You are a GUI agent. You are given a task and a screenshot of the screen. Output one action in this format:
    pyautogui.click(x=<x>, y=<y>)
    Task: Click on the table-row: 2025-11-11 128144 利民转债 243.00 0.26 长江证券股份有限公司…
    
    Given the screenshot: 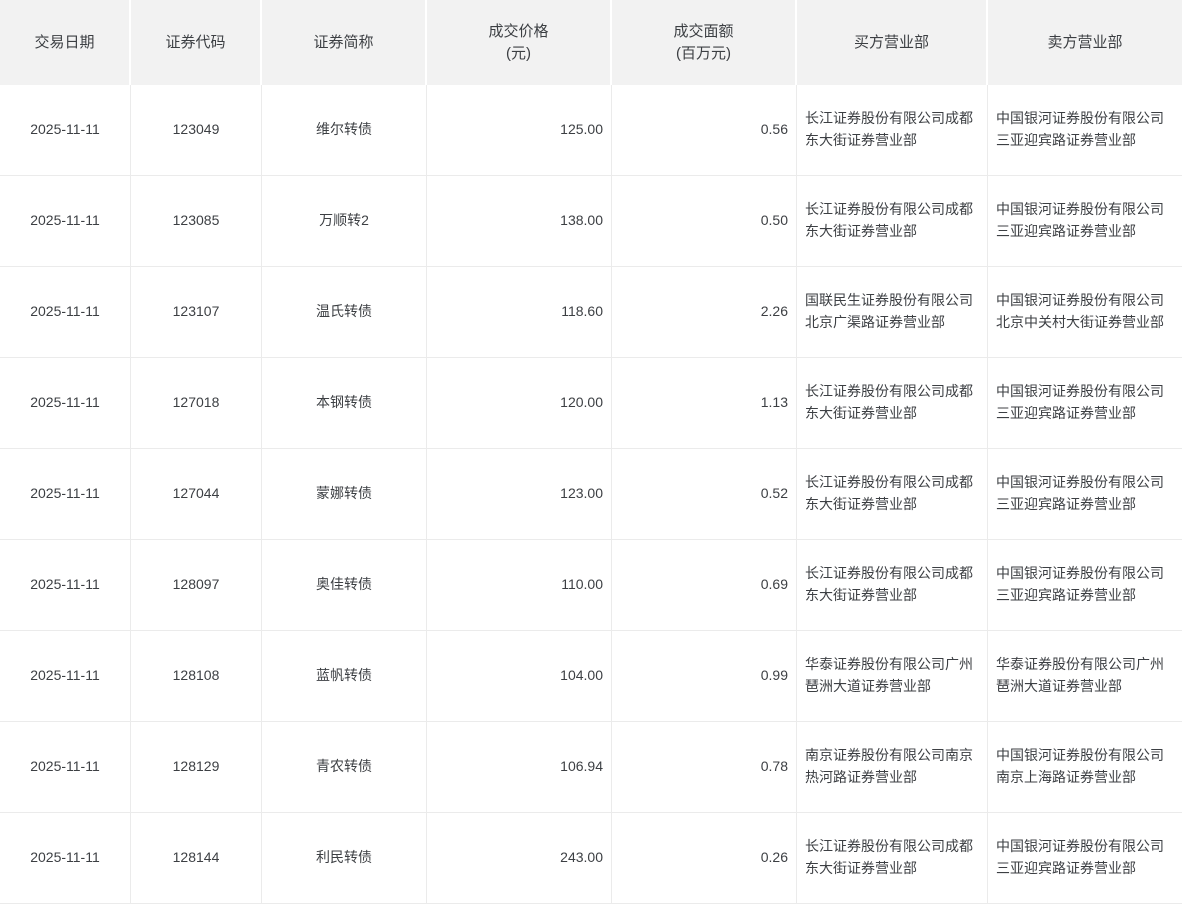 What is the action you would take?
    pyautogui.click(x=591, y=858)
    